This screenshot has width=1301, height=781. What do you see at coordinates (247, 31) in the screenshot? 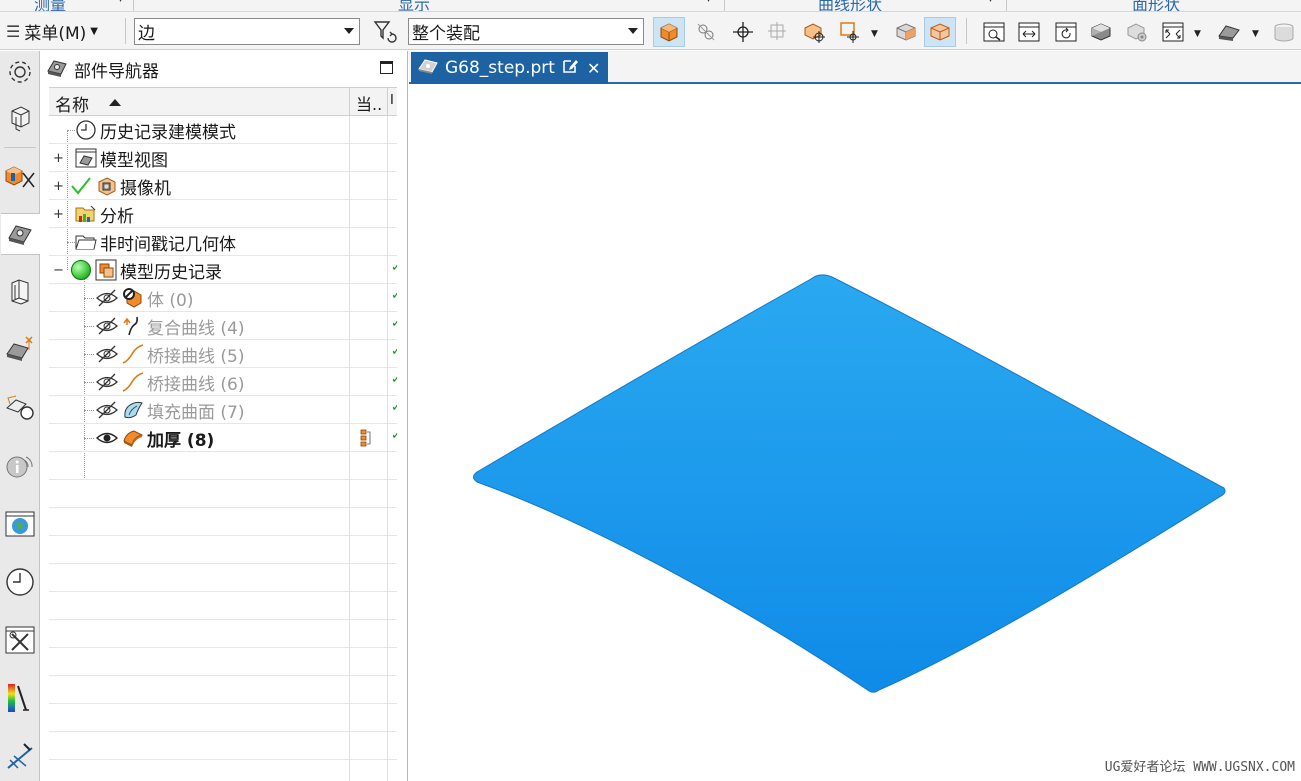
I see `selection-filter-dropdown: 边` at bounding box center [247, 31].